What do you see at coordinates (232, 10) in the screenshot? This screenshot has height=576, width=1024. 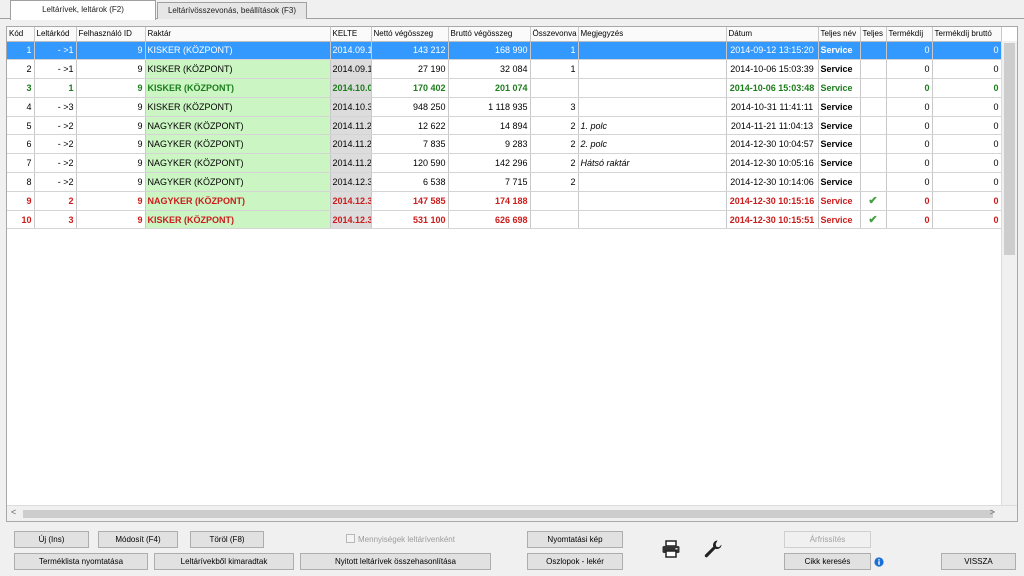 I see `tab-merge-settings: Leltárívösszevonás, beállítások (F3)` at bounding box center [232, 10].